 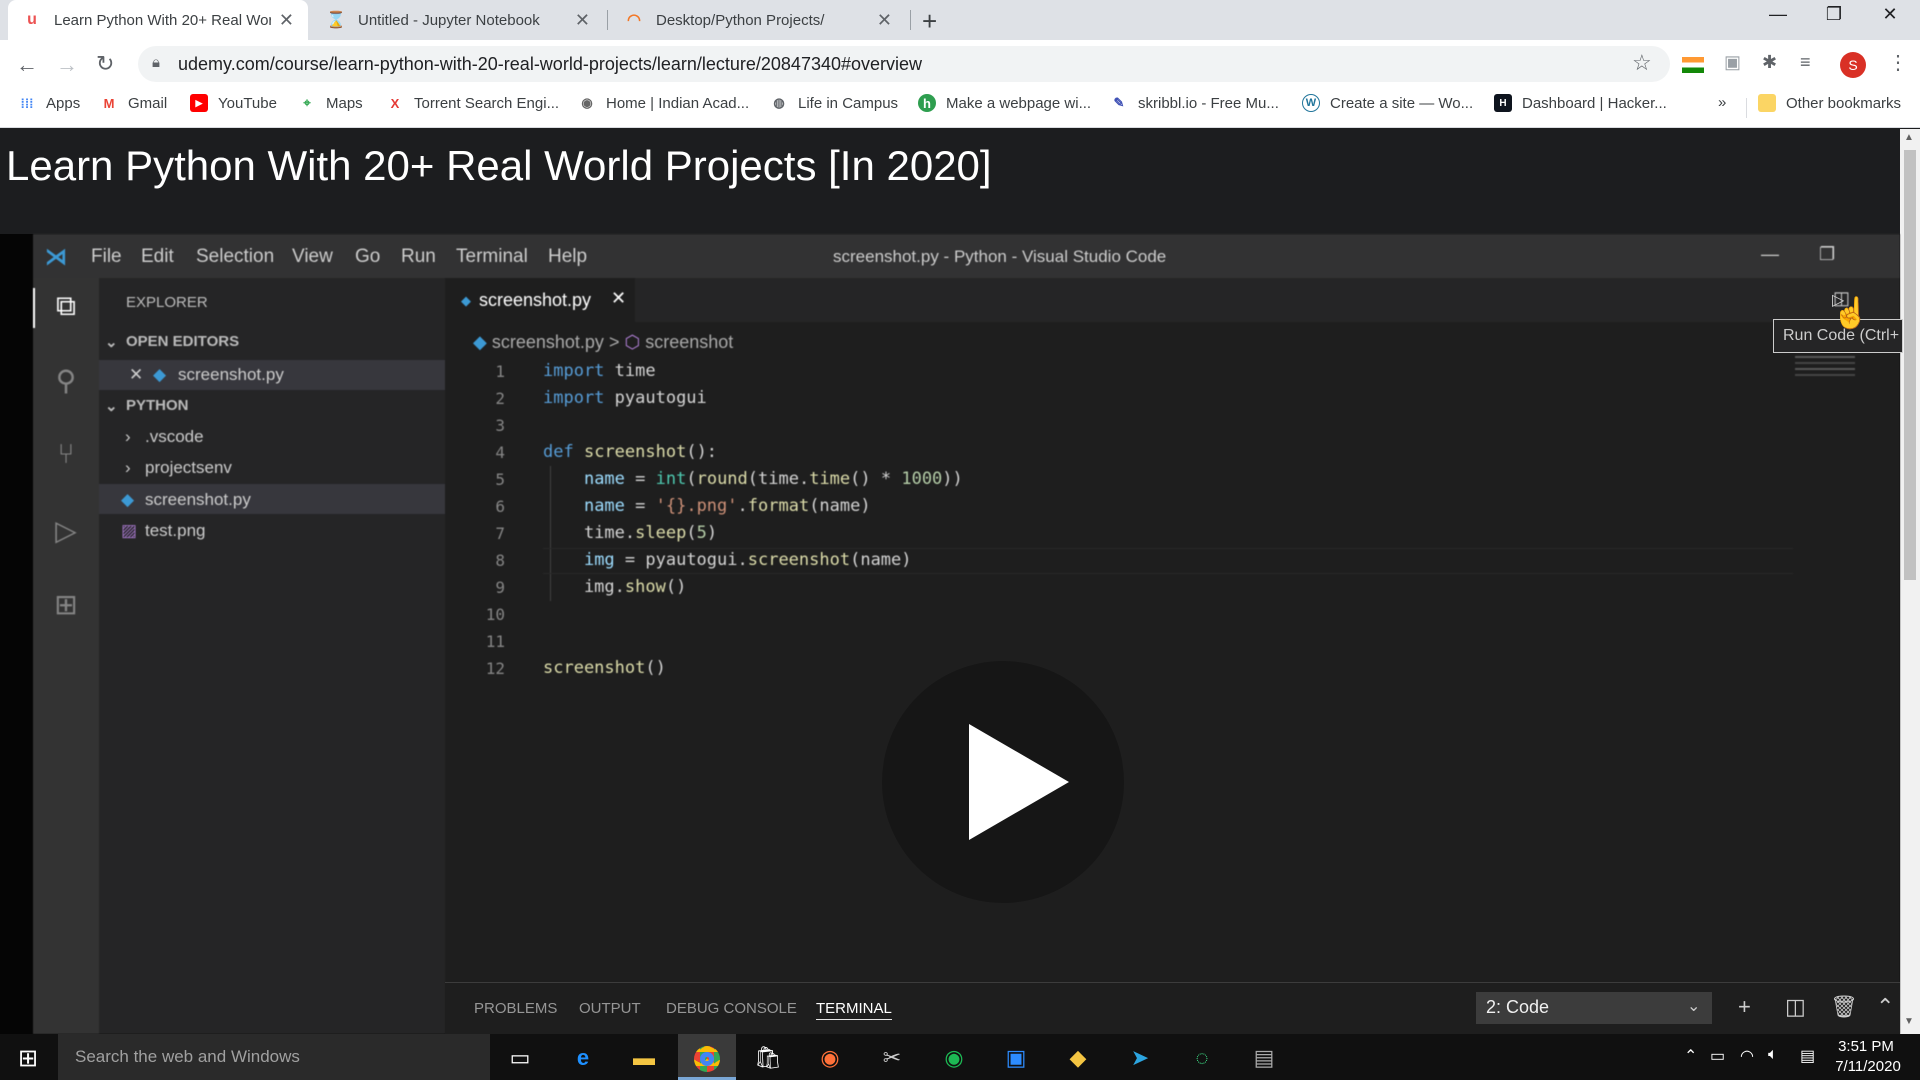 I want to click on volume-icon: 🔈︎, so click(x=1773, y=1055).